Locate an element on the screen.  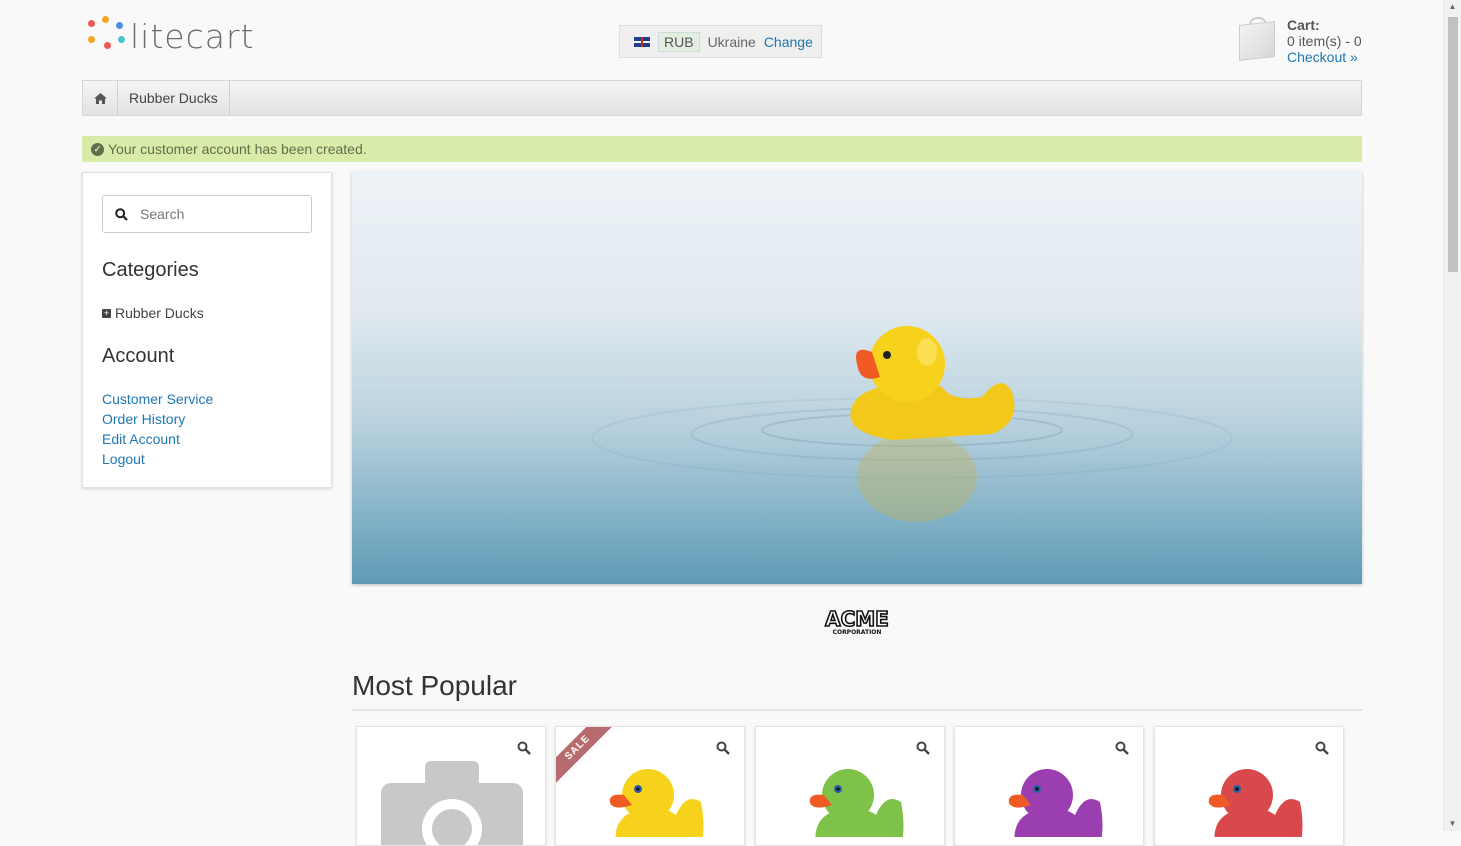
yellow-duck-image is located at coordinates (656, 803).